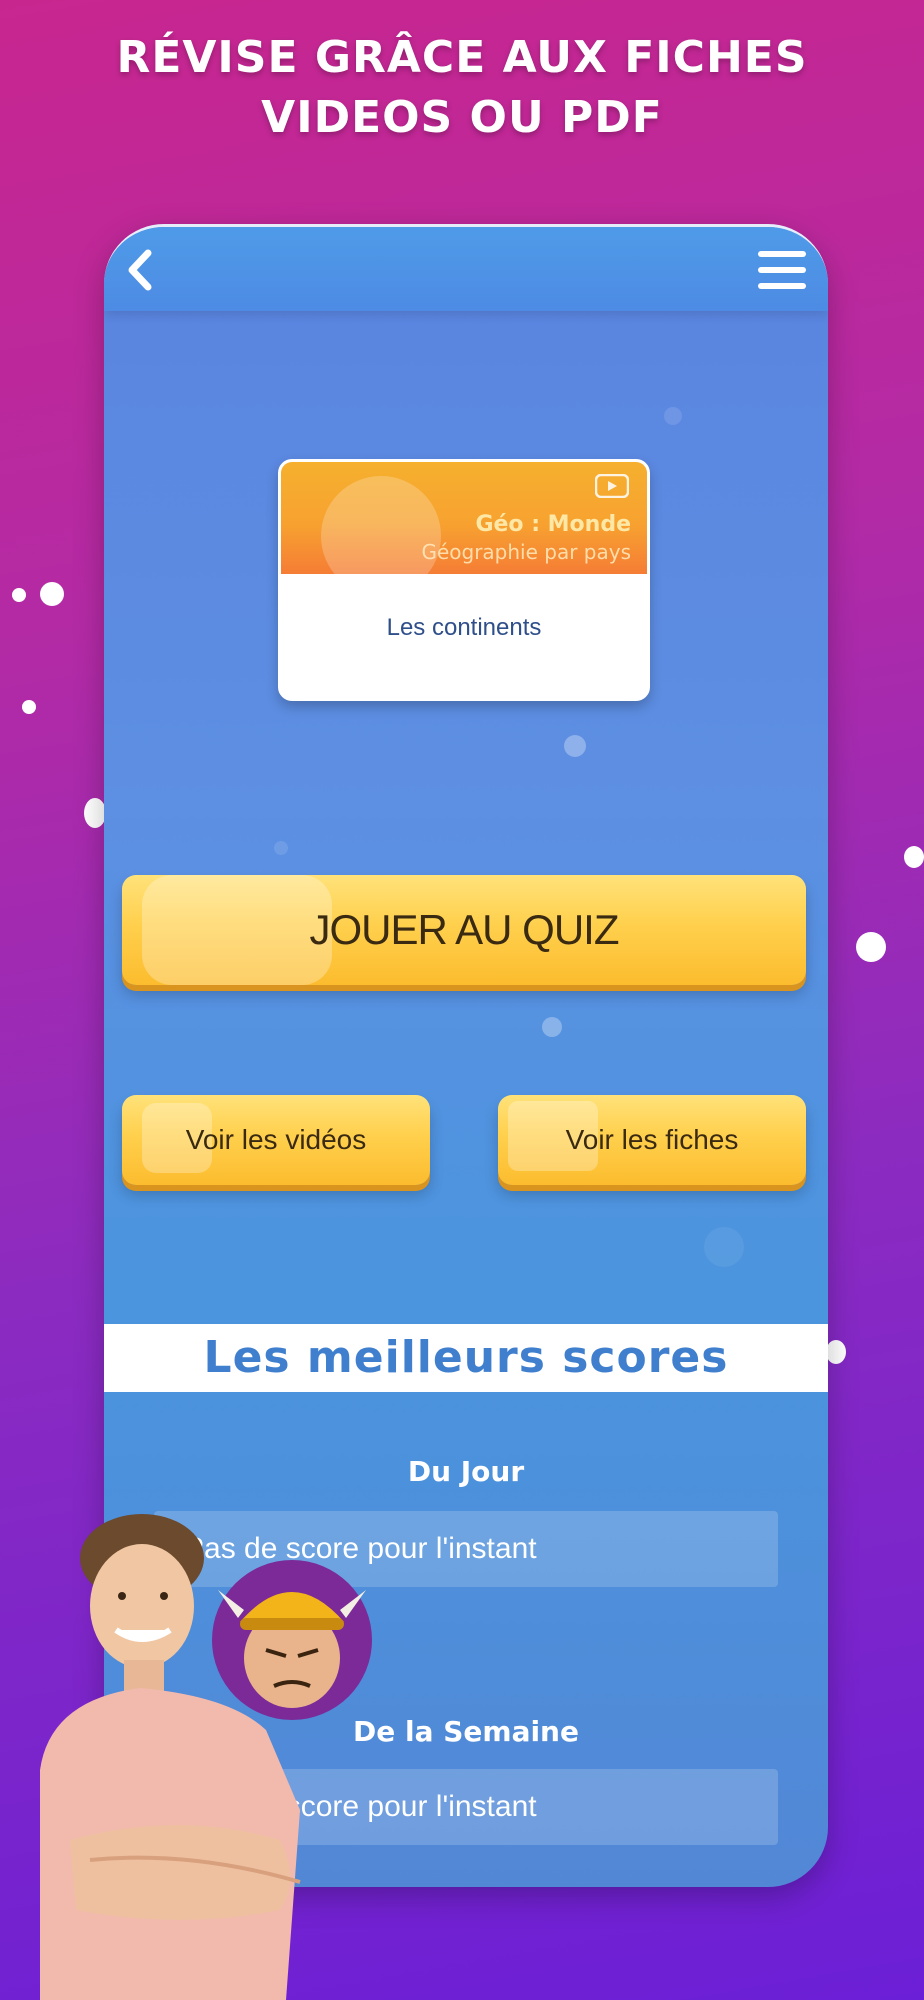  Describe the element at coordinates (464, 627) in the screenshot. I see `card-label: Les continents` at that location.